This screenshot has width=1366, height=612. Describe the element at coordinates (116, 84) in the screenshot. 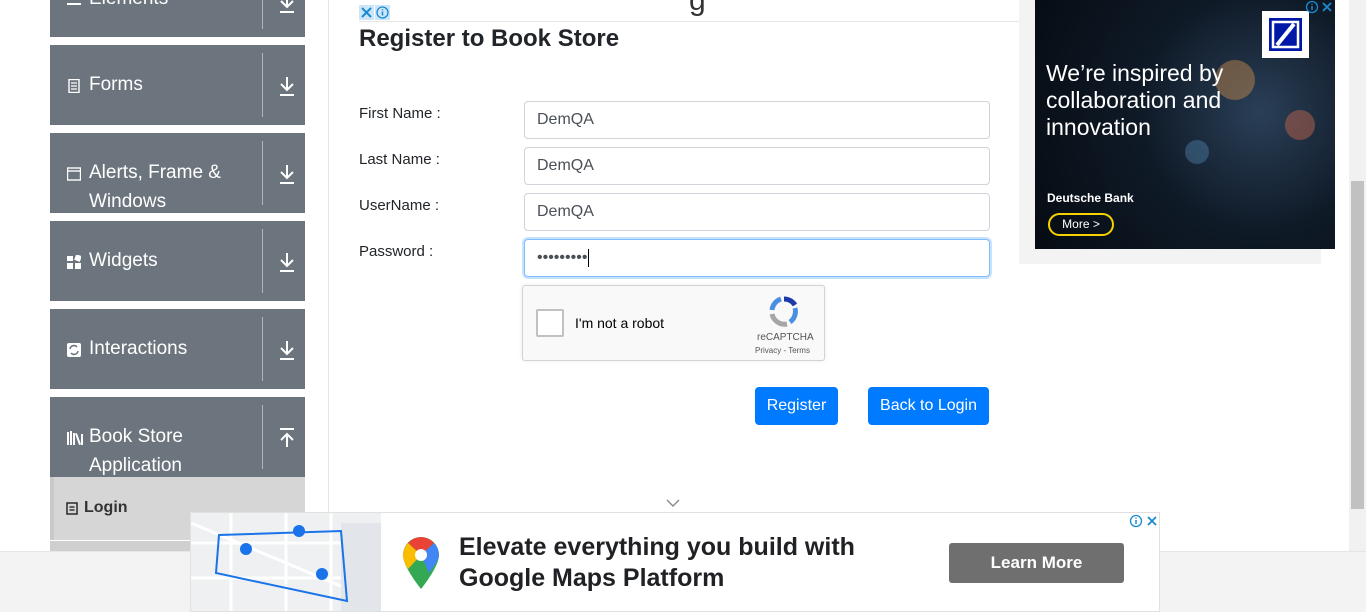

I see `sidebar-group-label: Forms` at that location.